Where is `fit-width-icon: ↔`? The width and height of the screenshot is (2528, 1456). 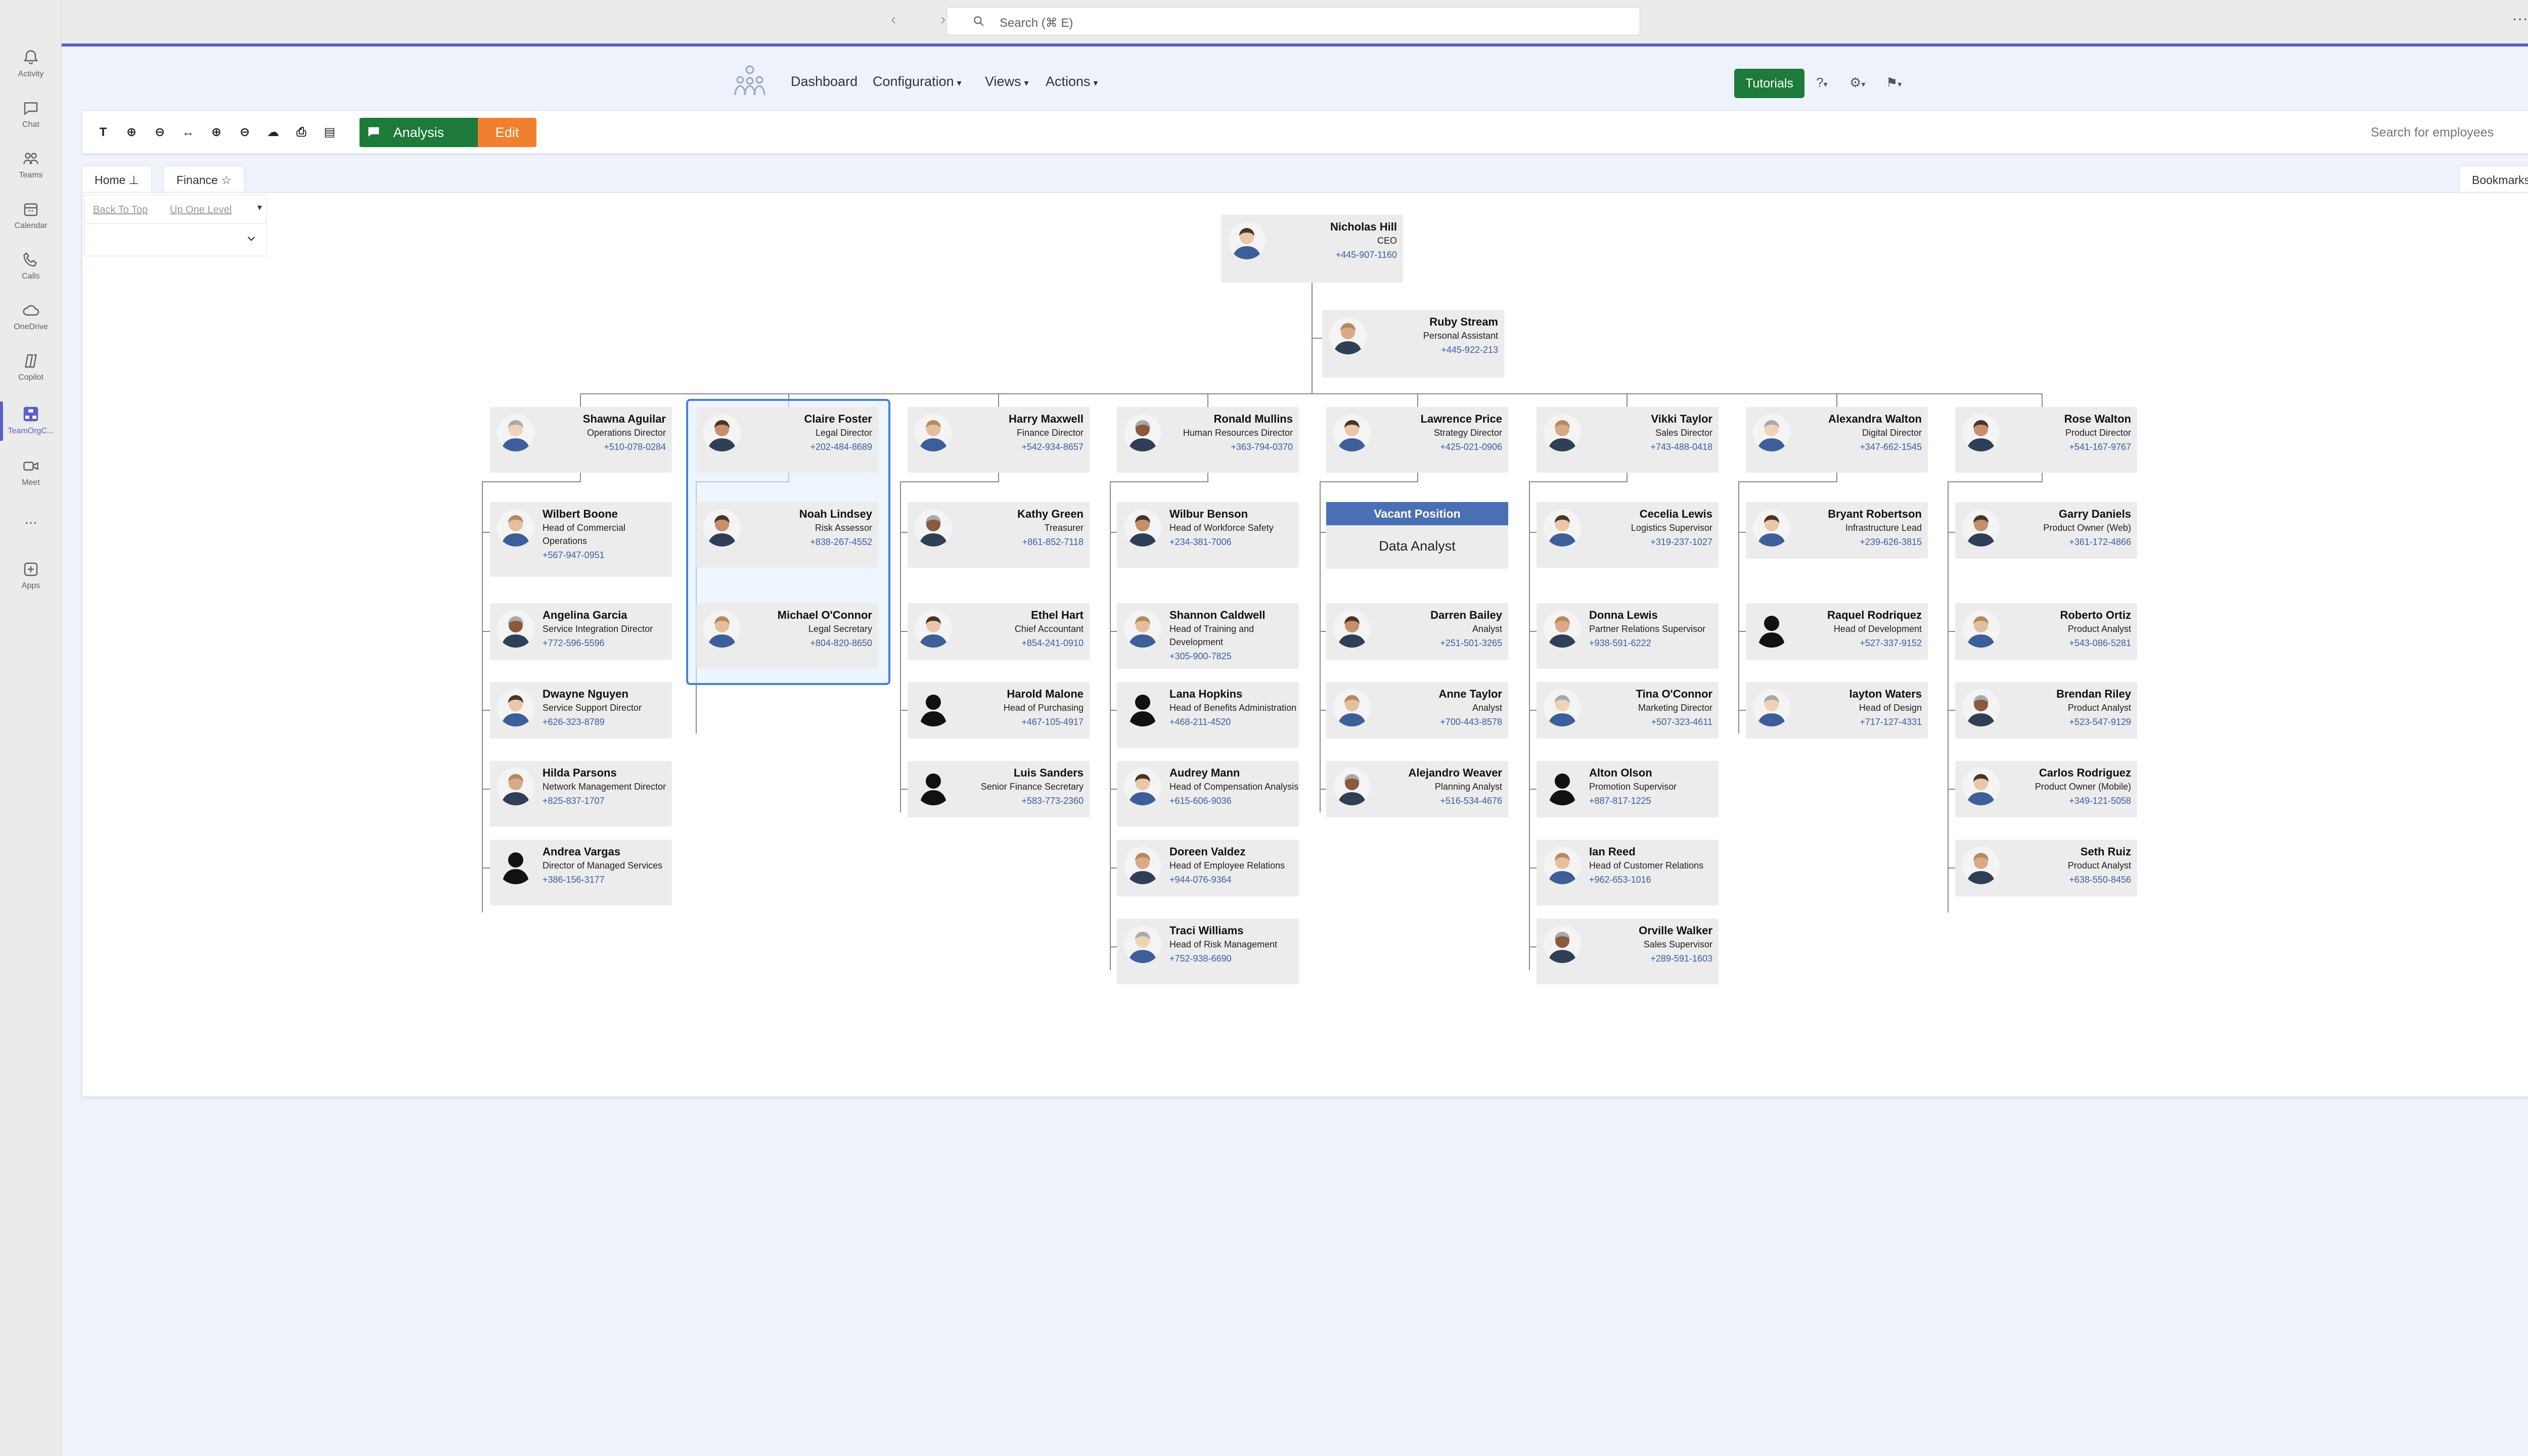
fit-width-icon: ↔ is located at coordinates (188, 132).